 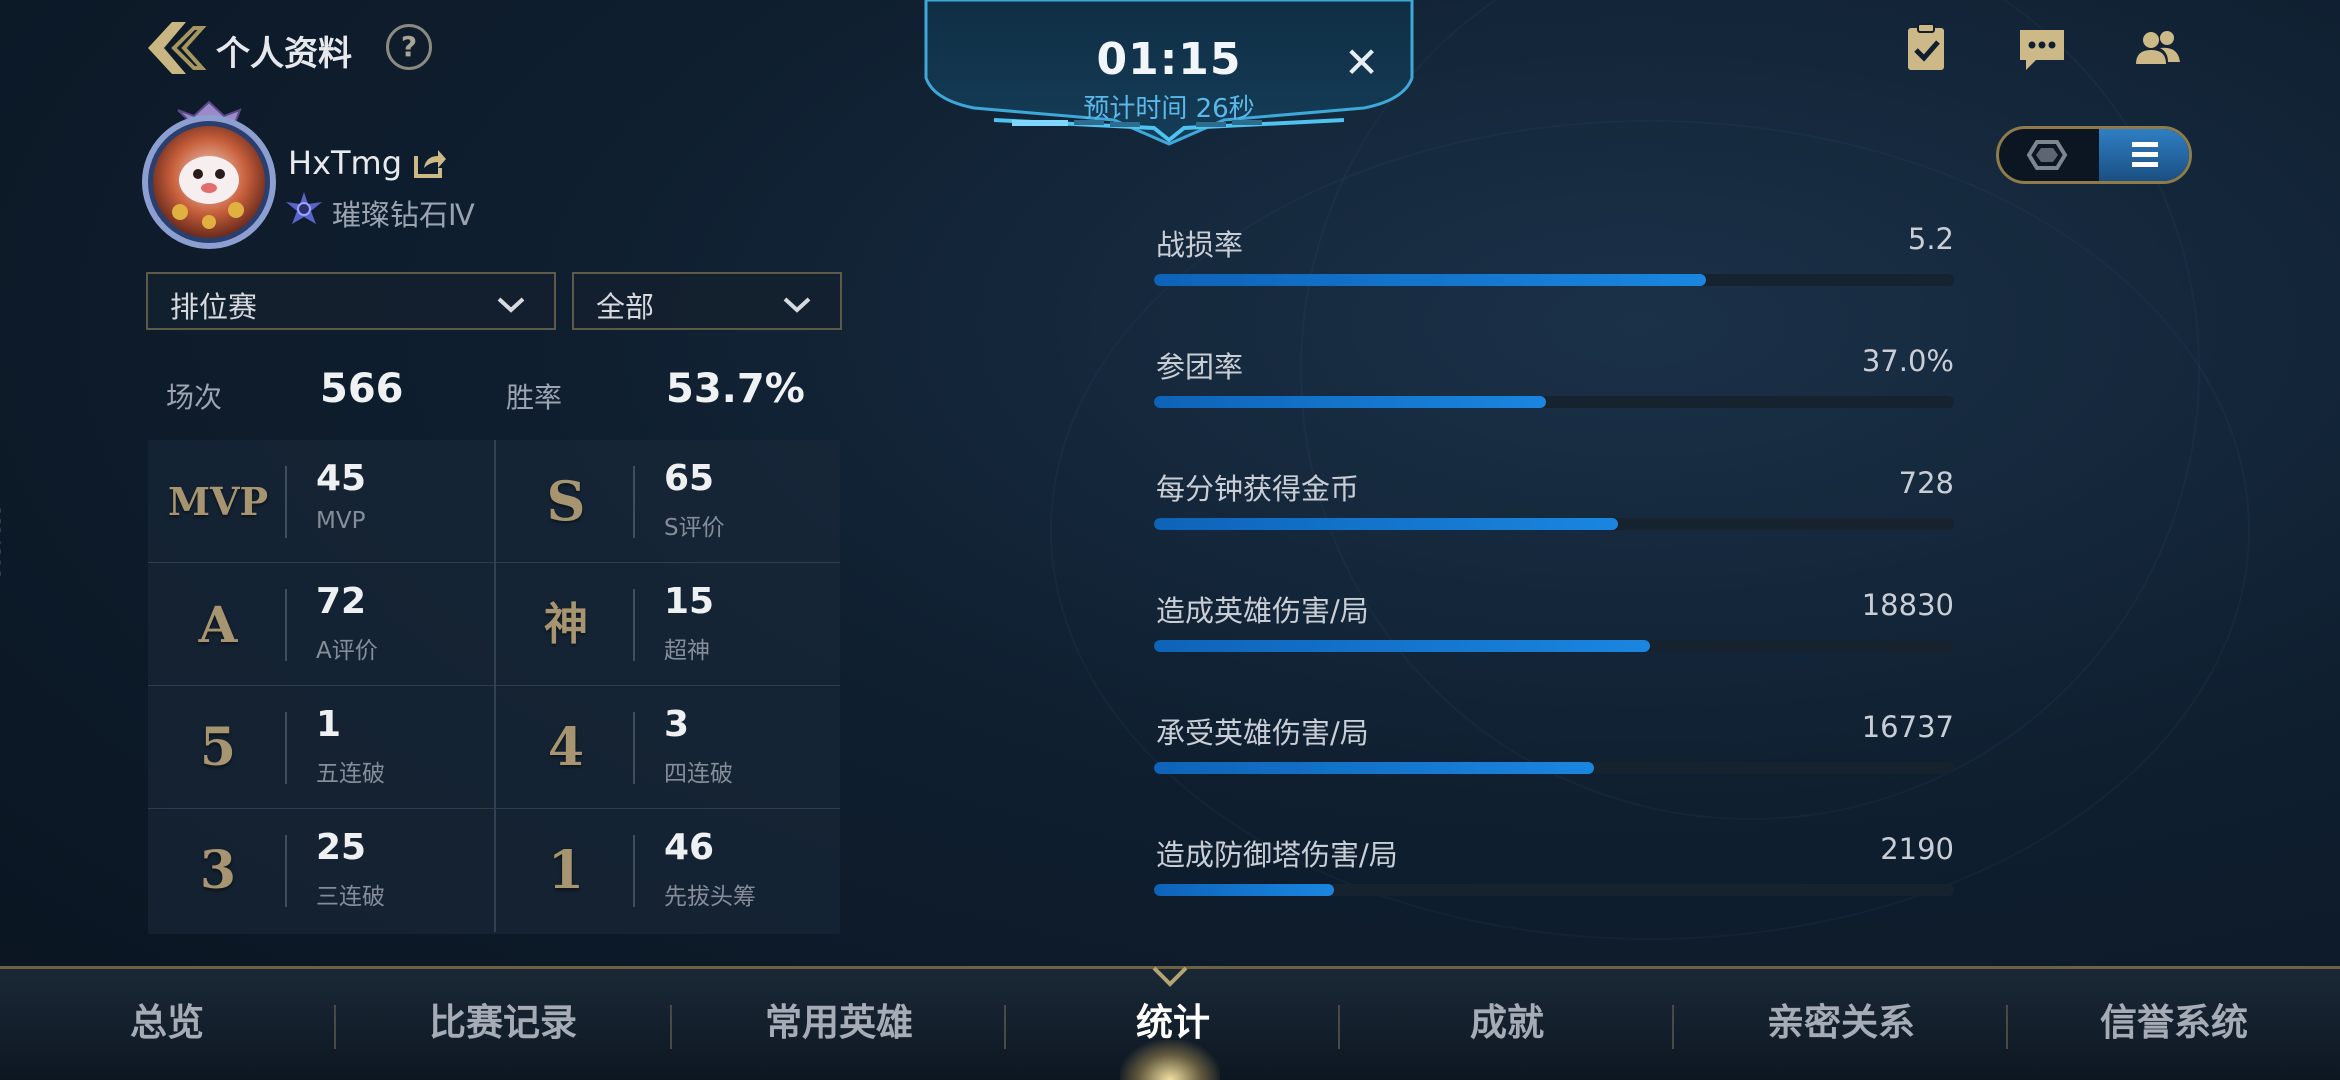 I want to click on timer-time: 01:15, so click(x=1169, y=59).